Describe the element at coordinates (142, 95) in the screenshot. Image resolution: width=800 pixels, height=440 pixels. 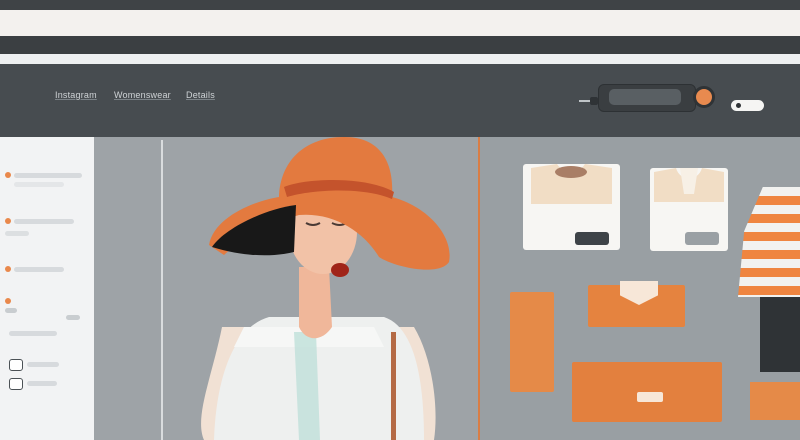
I see `nav-item-2: Womenswear` at that location.